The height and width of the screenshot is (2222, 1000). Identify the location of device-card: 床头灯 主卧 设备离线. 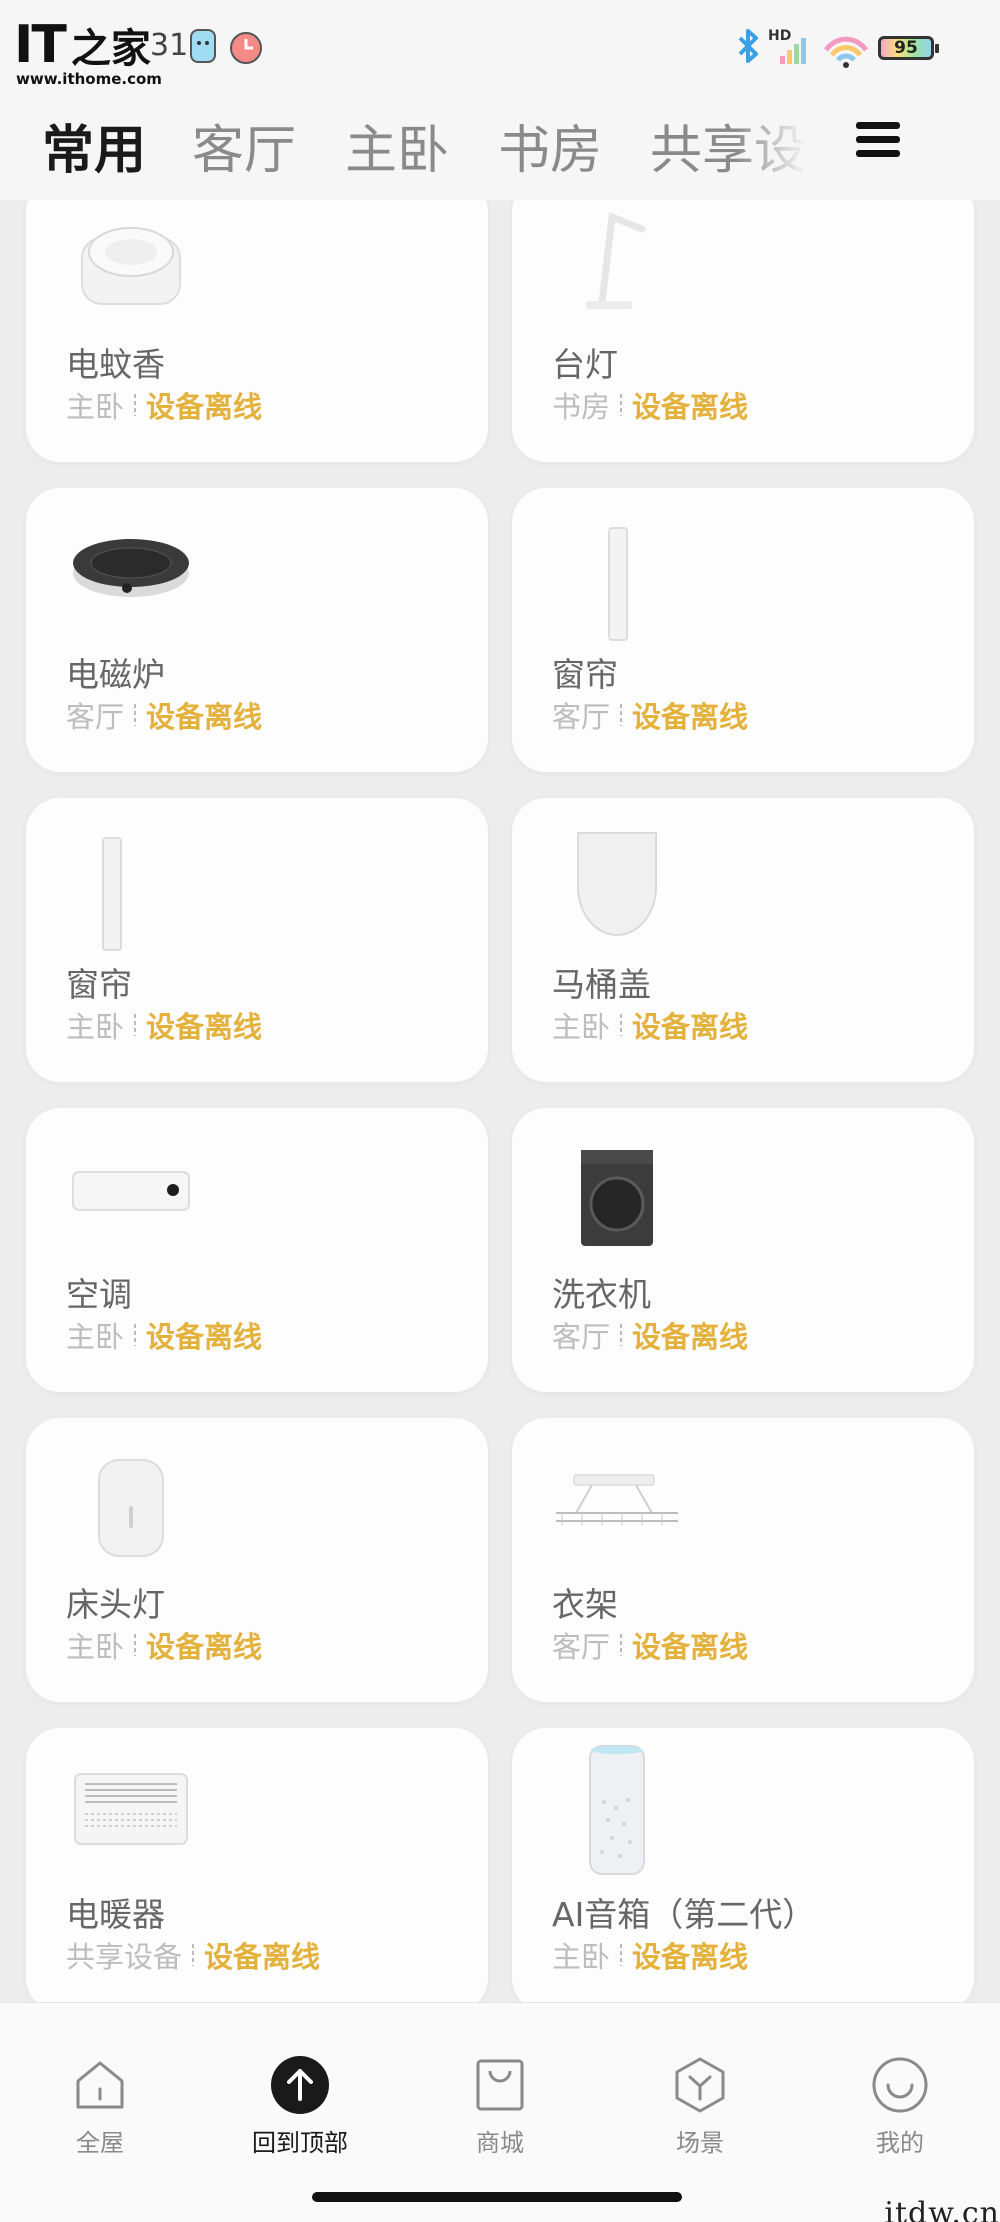
(257, 1560).